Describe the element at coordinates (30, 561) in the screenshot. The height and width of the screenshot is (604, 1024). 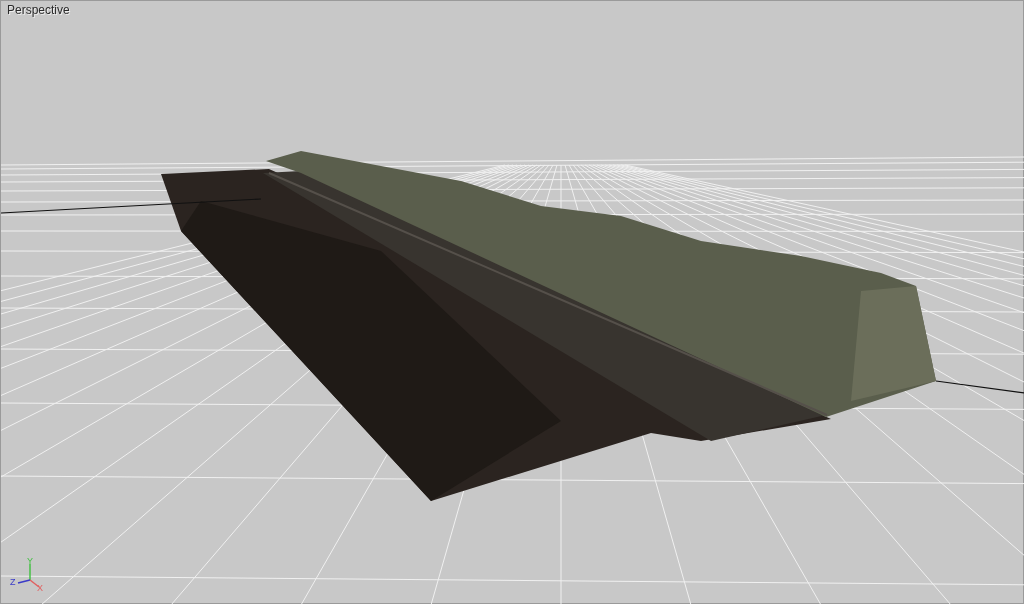
I see `y-axis-label: Y` at that location.